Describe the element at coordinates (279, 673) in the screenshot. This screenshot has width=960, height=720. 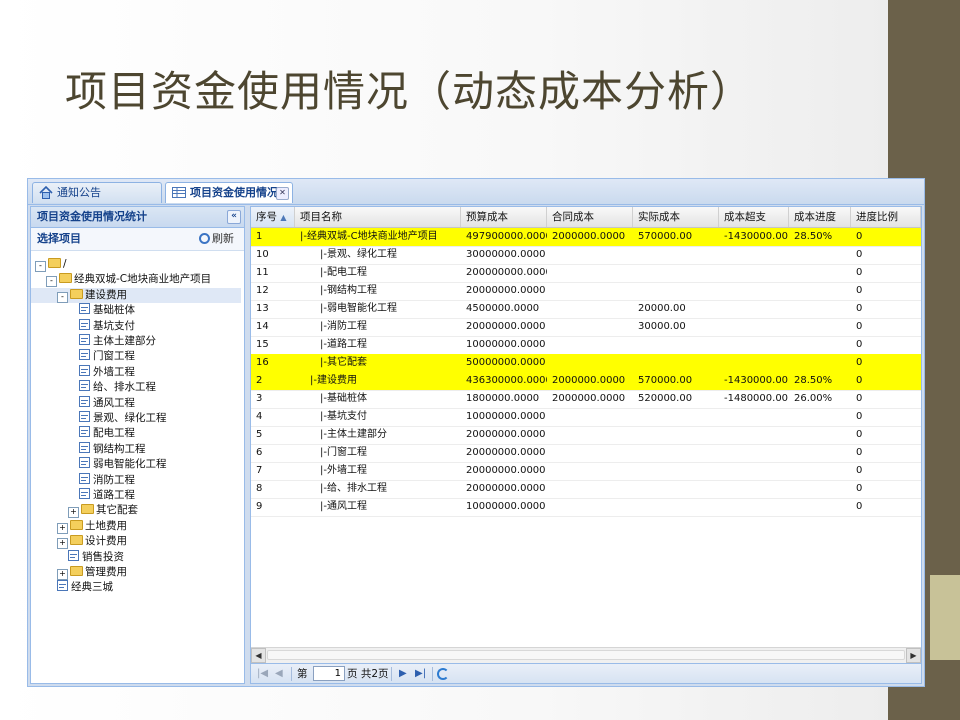
I see `prev-page-icon: ◀` at that location.